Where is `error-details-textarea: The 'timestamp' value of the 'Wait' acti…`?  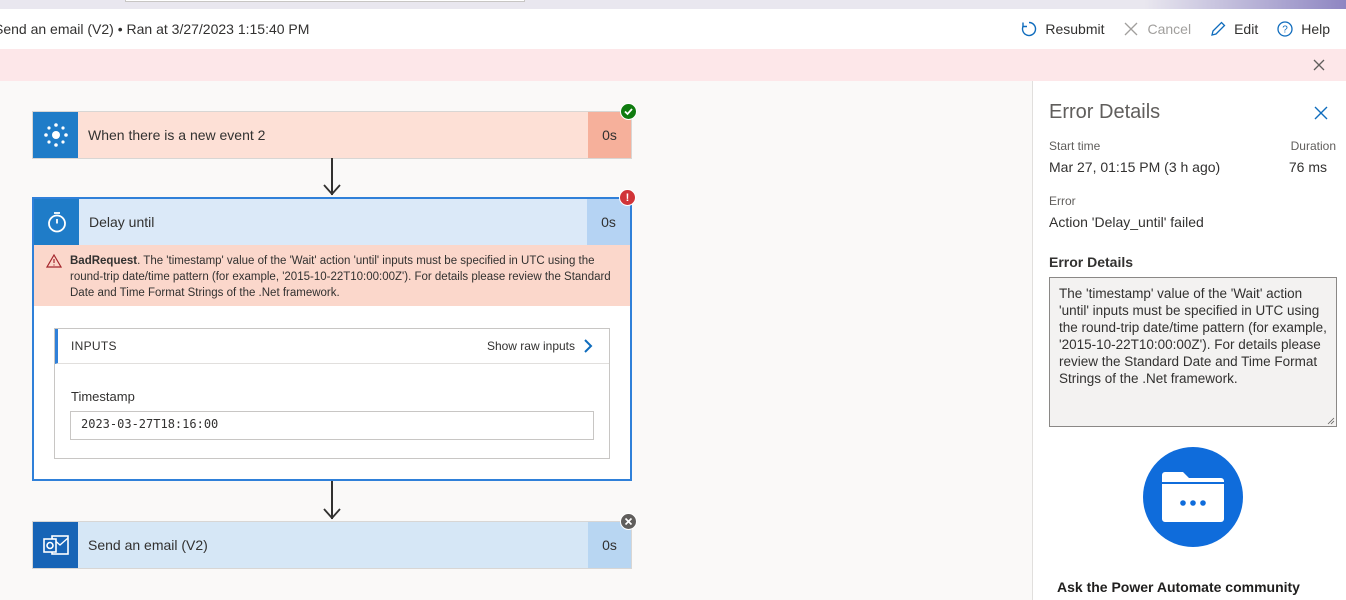
error-details-textarea: The 'timestamp' value of the 'Wait' acti… is located at coordinates (1193, 352).